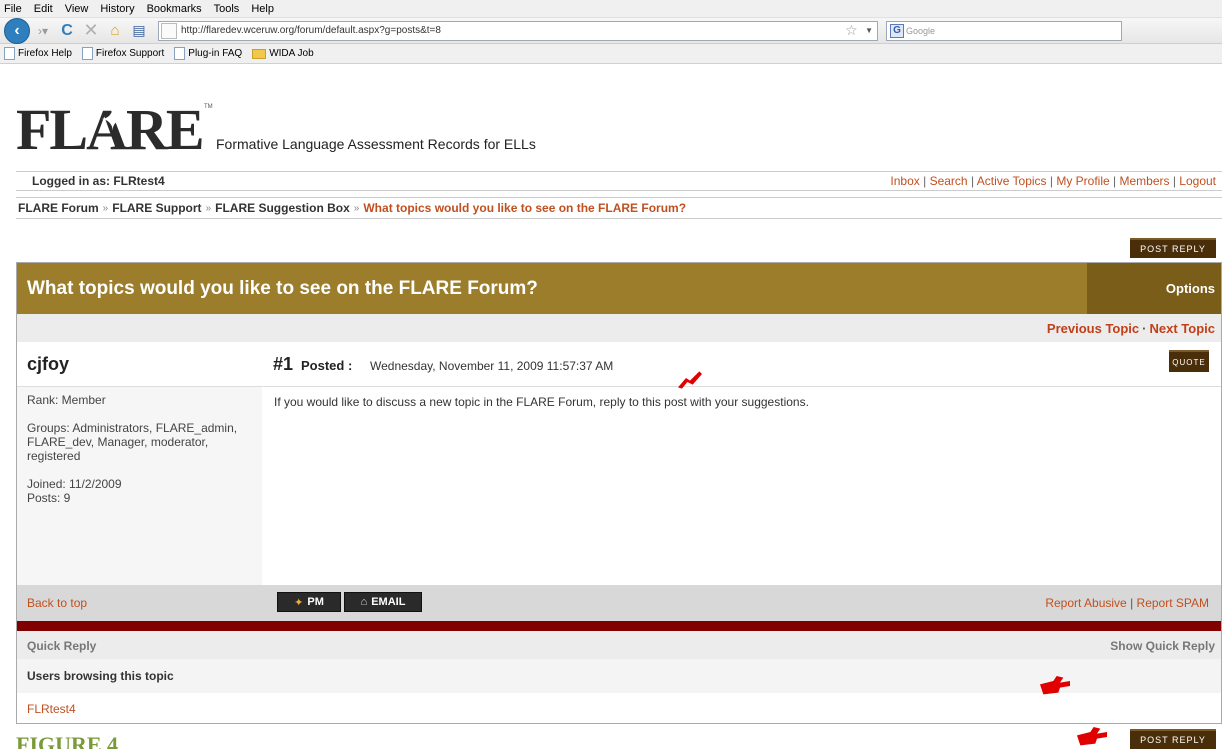 The height and width of the screenshot is (749, 1222). I want to click on menu-history: History, so click(117, 9).